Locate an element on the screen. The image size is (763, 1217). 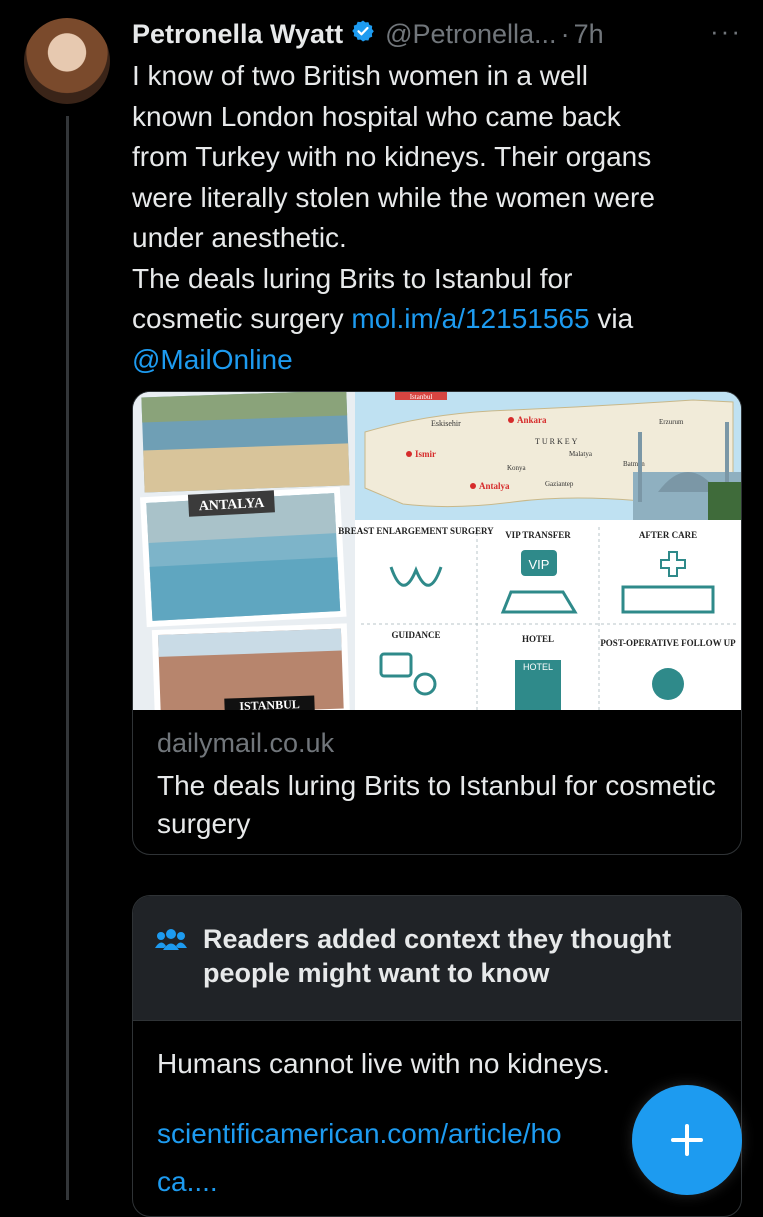
istanbul-bottom-label: ISTANBUL is located at coordinates (269, 703).